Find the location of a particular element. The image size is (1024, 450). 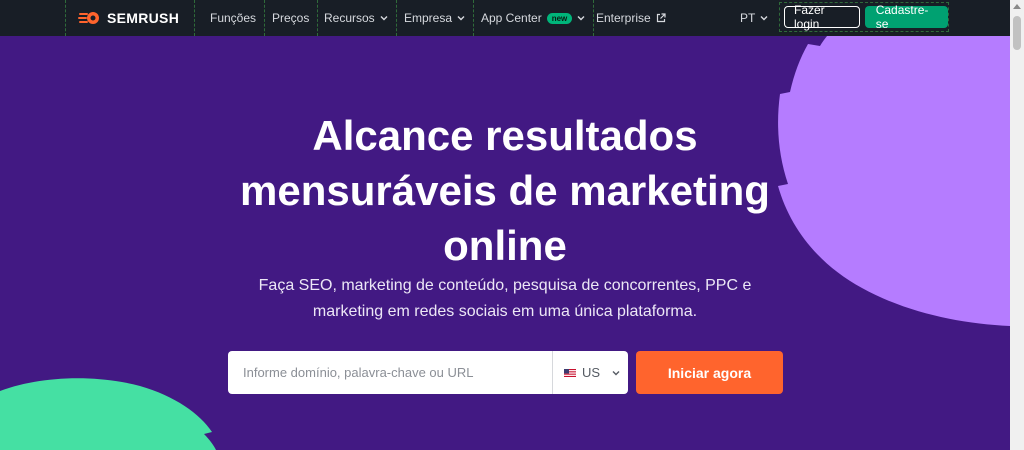

login-button: Fazer login is located at coordinates (822, 17).